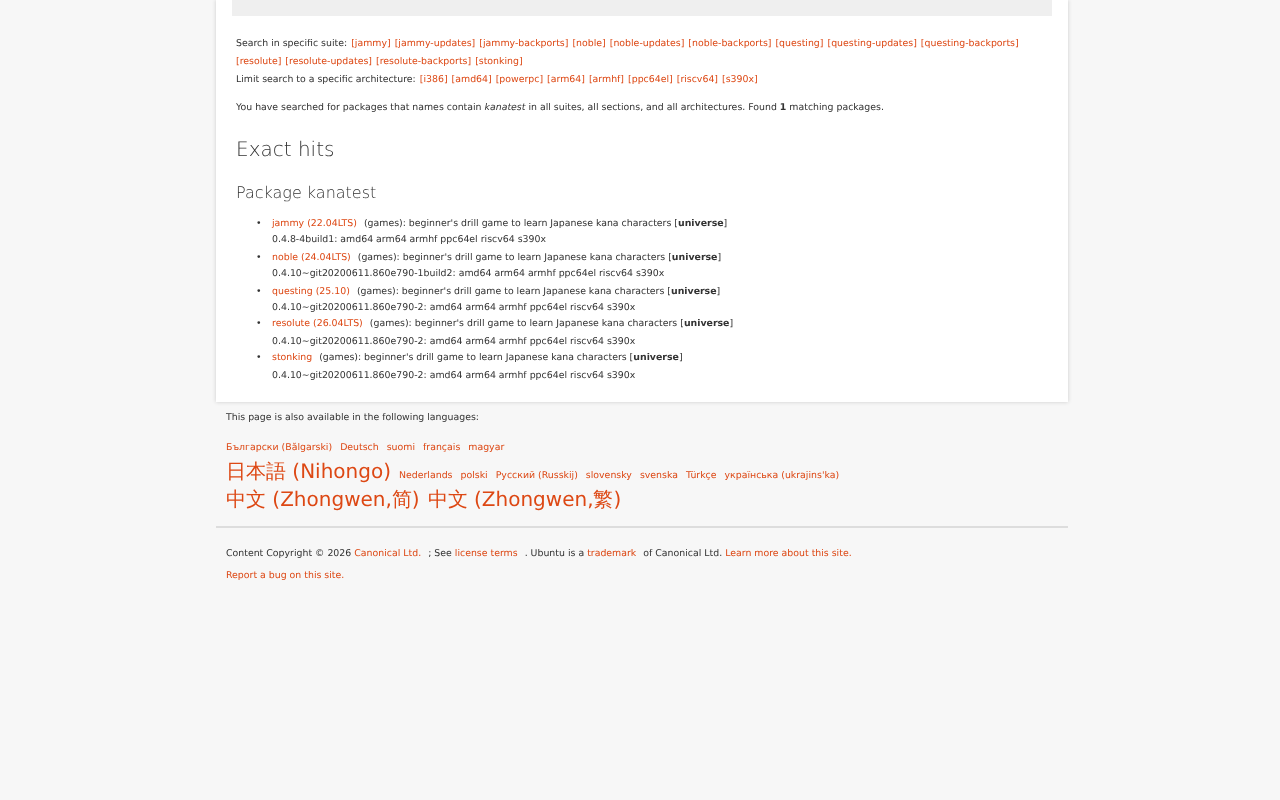  I want to click on language-link: 日本語 (Nihongo), so click(308, 473).